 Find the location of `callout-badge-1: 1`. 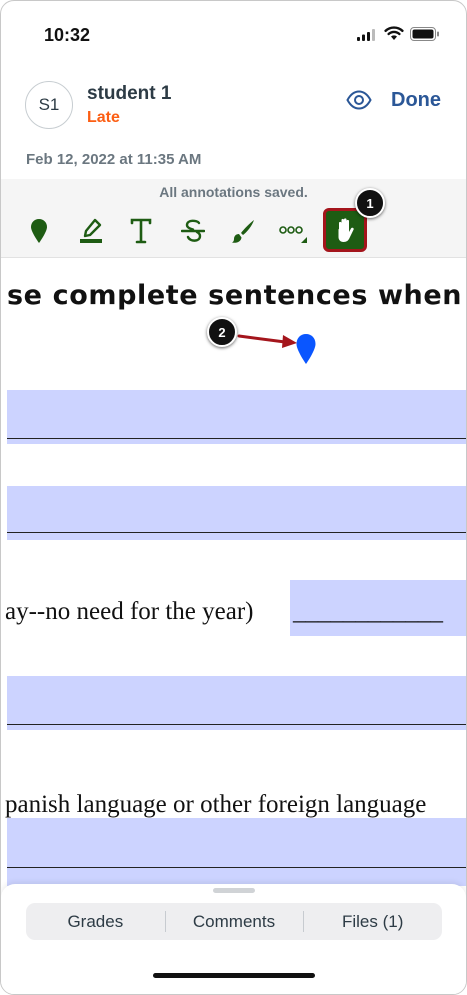

callout-badge-1: 1 is located at coordinates (370, 203).